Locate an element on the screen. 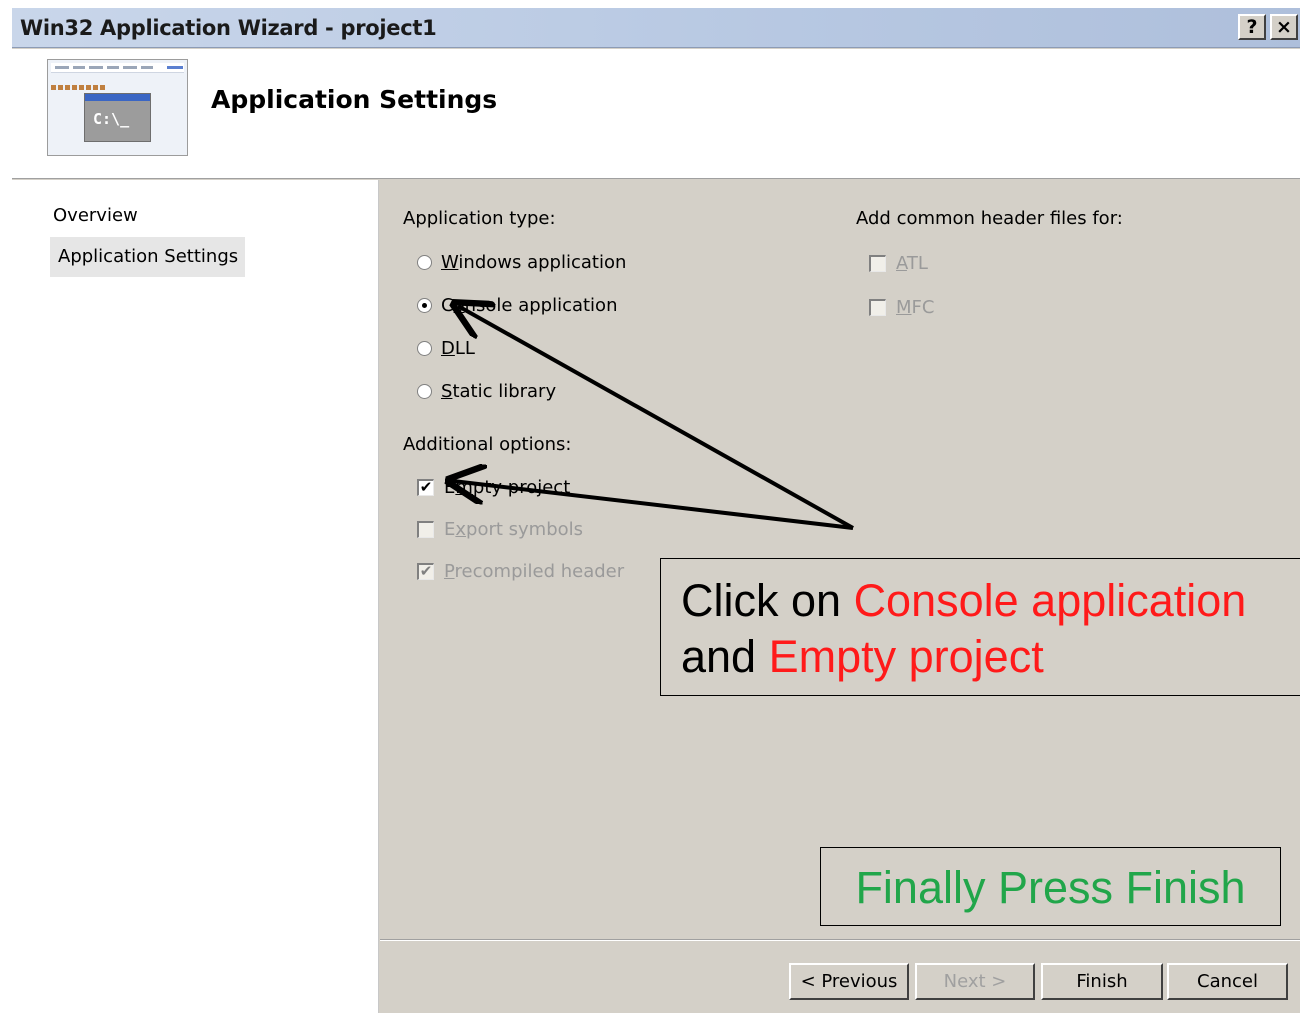  next-button: Next > is located at coordinates (975, 981).